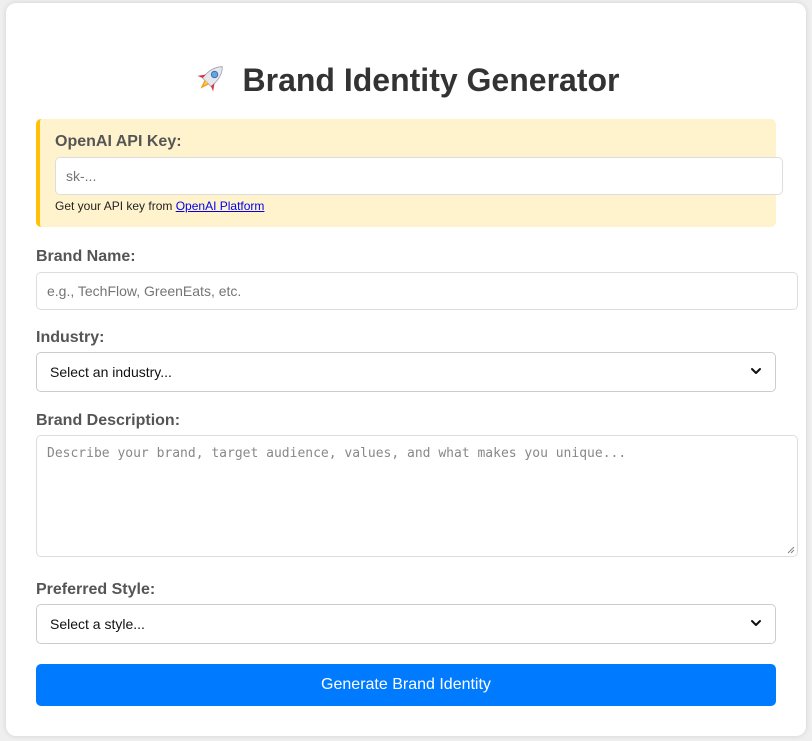 Image resolution: width=812 pixels, height=741 pixels. I want to click on page-title: Brand Identity Generator, so click(431, 79).